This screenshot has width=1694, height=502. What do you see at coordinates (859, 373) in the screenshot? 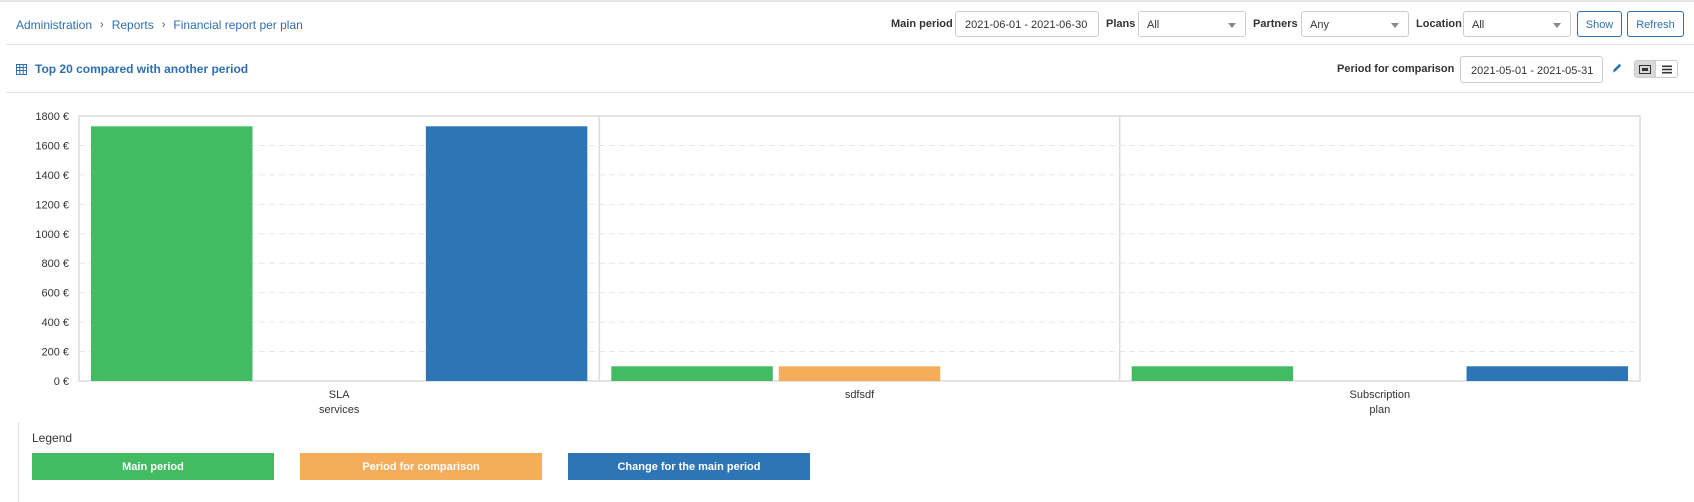
I see `bar-period-for-comparison` at bounding box center [859, 373].